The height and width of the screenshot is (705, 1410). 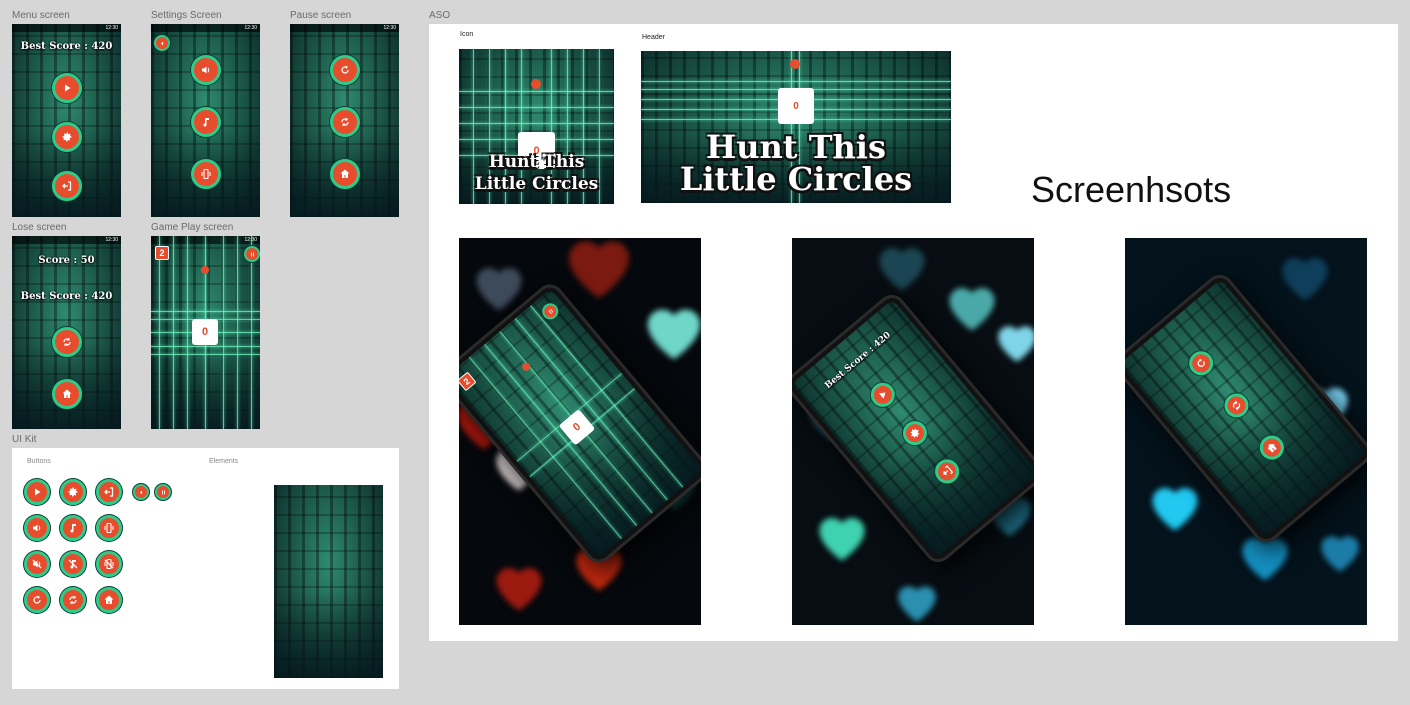 I want to click on kit-restart-button, so click(x=37, y=600).